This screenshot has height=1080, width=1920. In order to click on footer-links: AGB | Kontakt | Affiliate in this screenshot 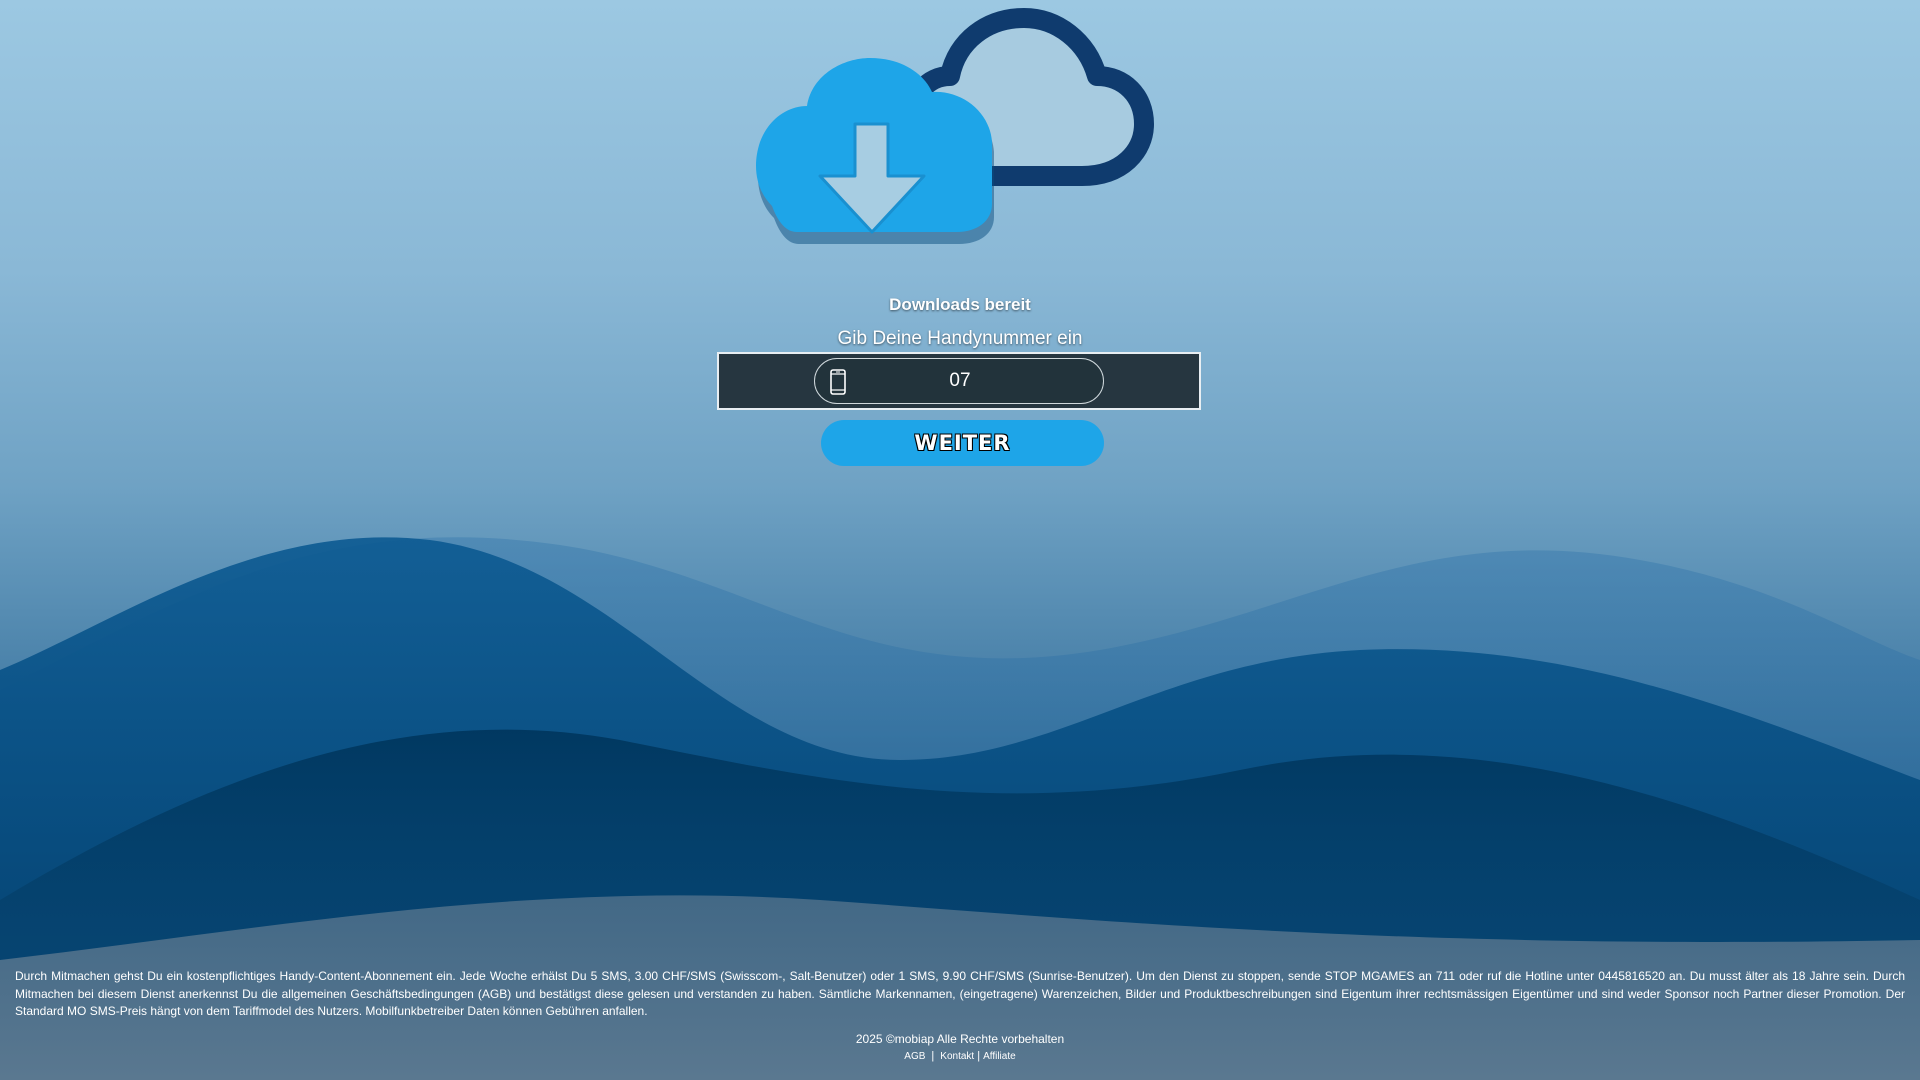, I will do `click(960, 1056)`.